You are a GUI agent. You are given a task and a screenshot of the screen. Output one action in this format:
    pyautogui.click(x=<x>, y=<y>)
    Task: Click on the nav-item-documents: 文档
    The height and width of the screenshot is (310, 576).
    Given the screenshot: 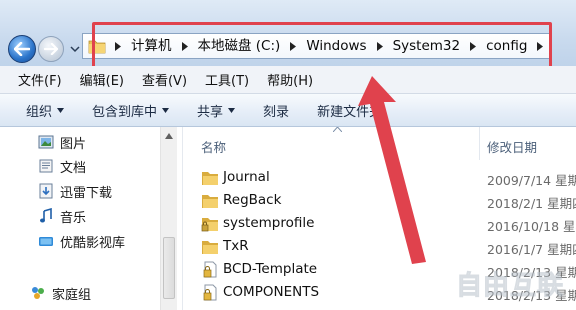 What is the action you would take?
    pyautogui.click(x=62, y=166)
    